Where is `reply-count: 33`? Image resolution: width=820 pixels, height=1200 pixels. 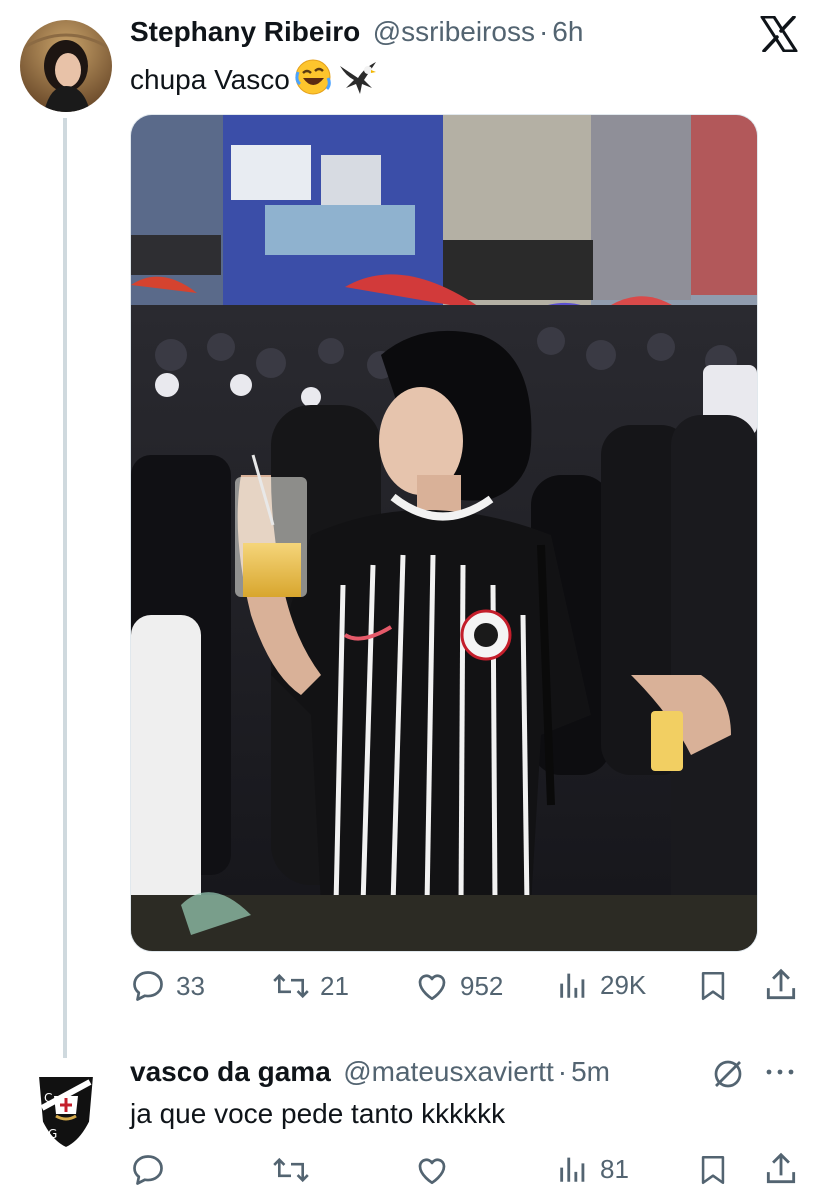
reply-count: 33 is located at coordinates (190, 985).